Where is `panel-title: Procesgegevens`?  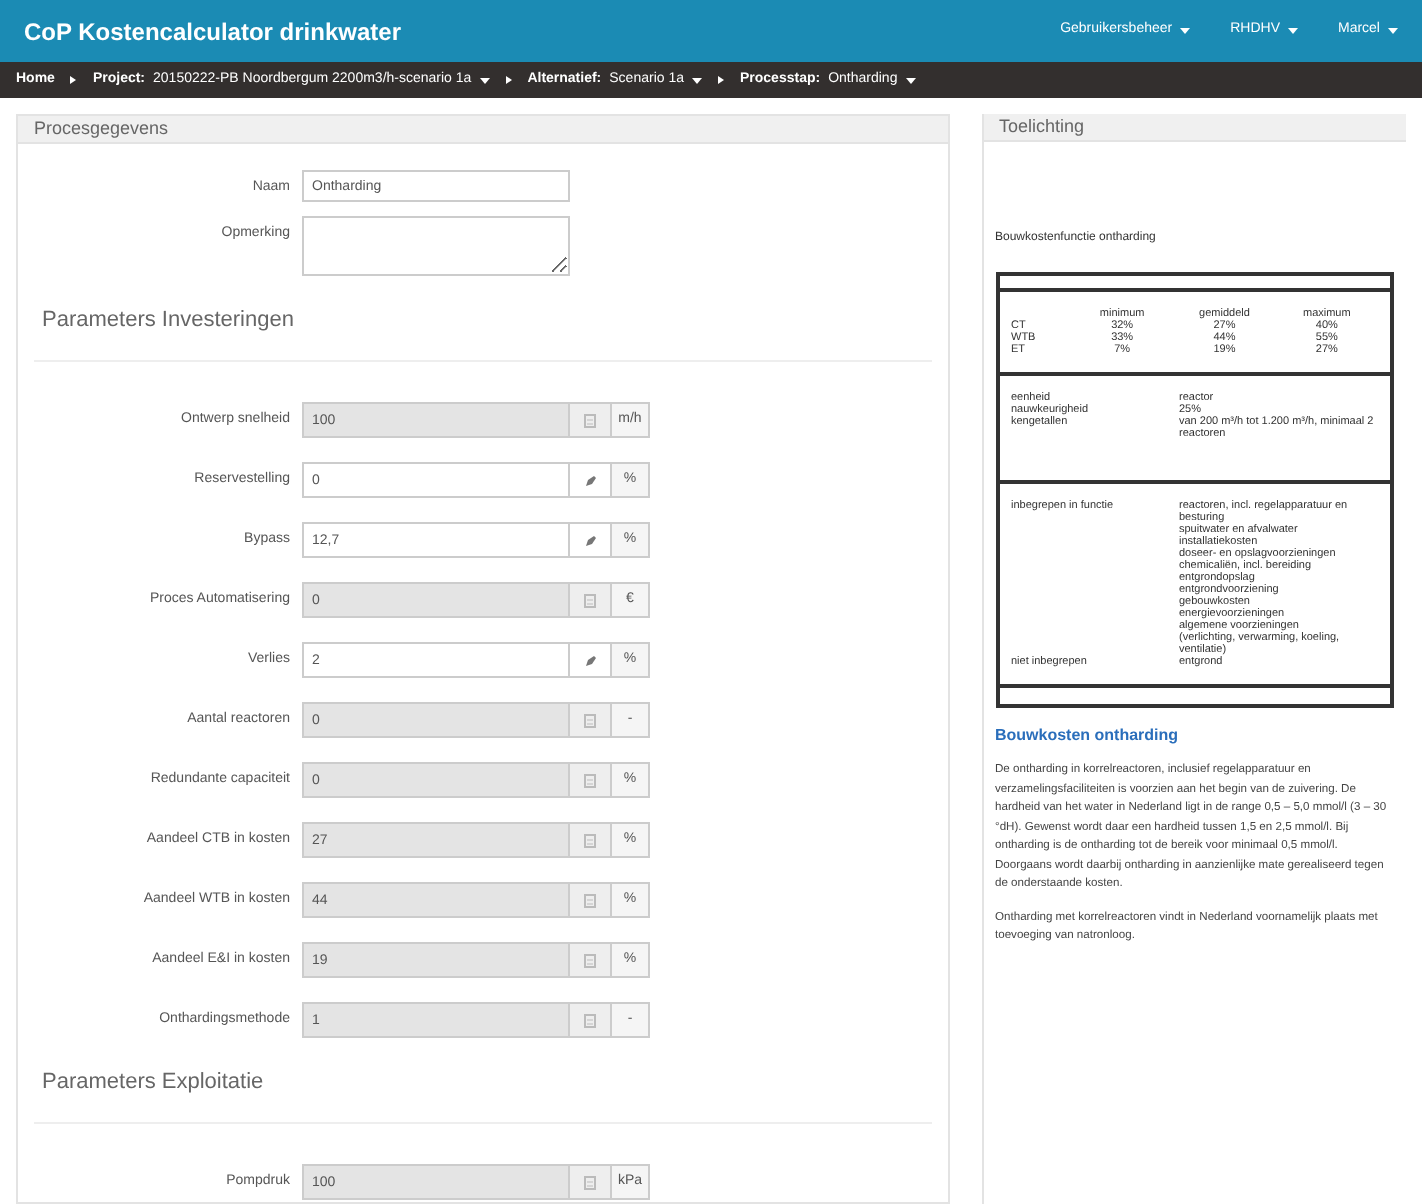
panel-title: Procesgegevens is located at coordinates (101, 128).